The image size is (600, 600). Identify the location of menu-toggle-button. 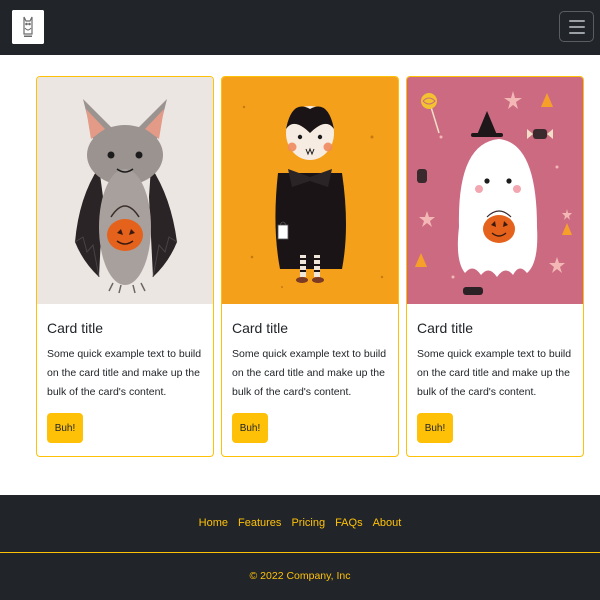
(576, 26).